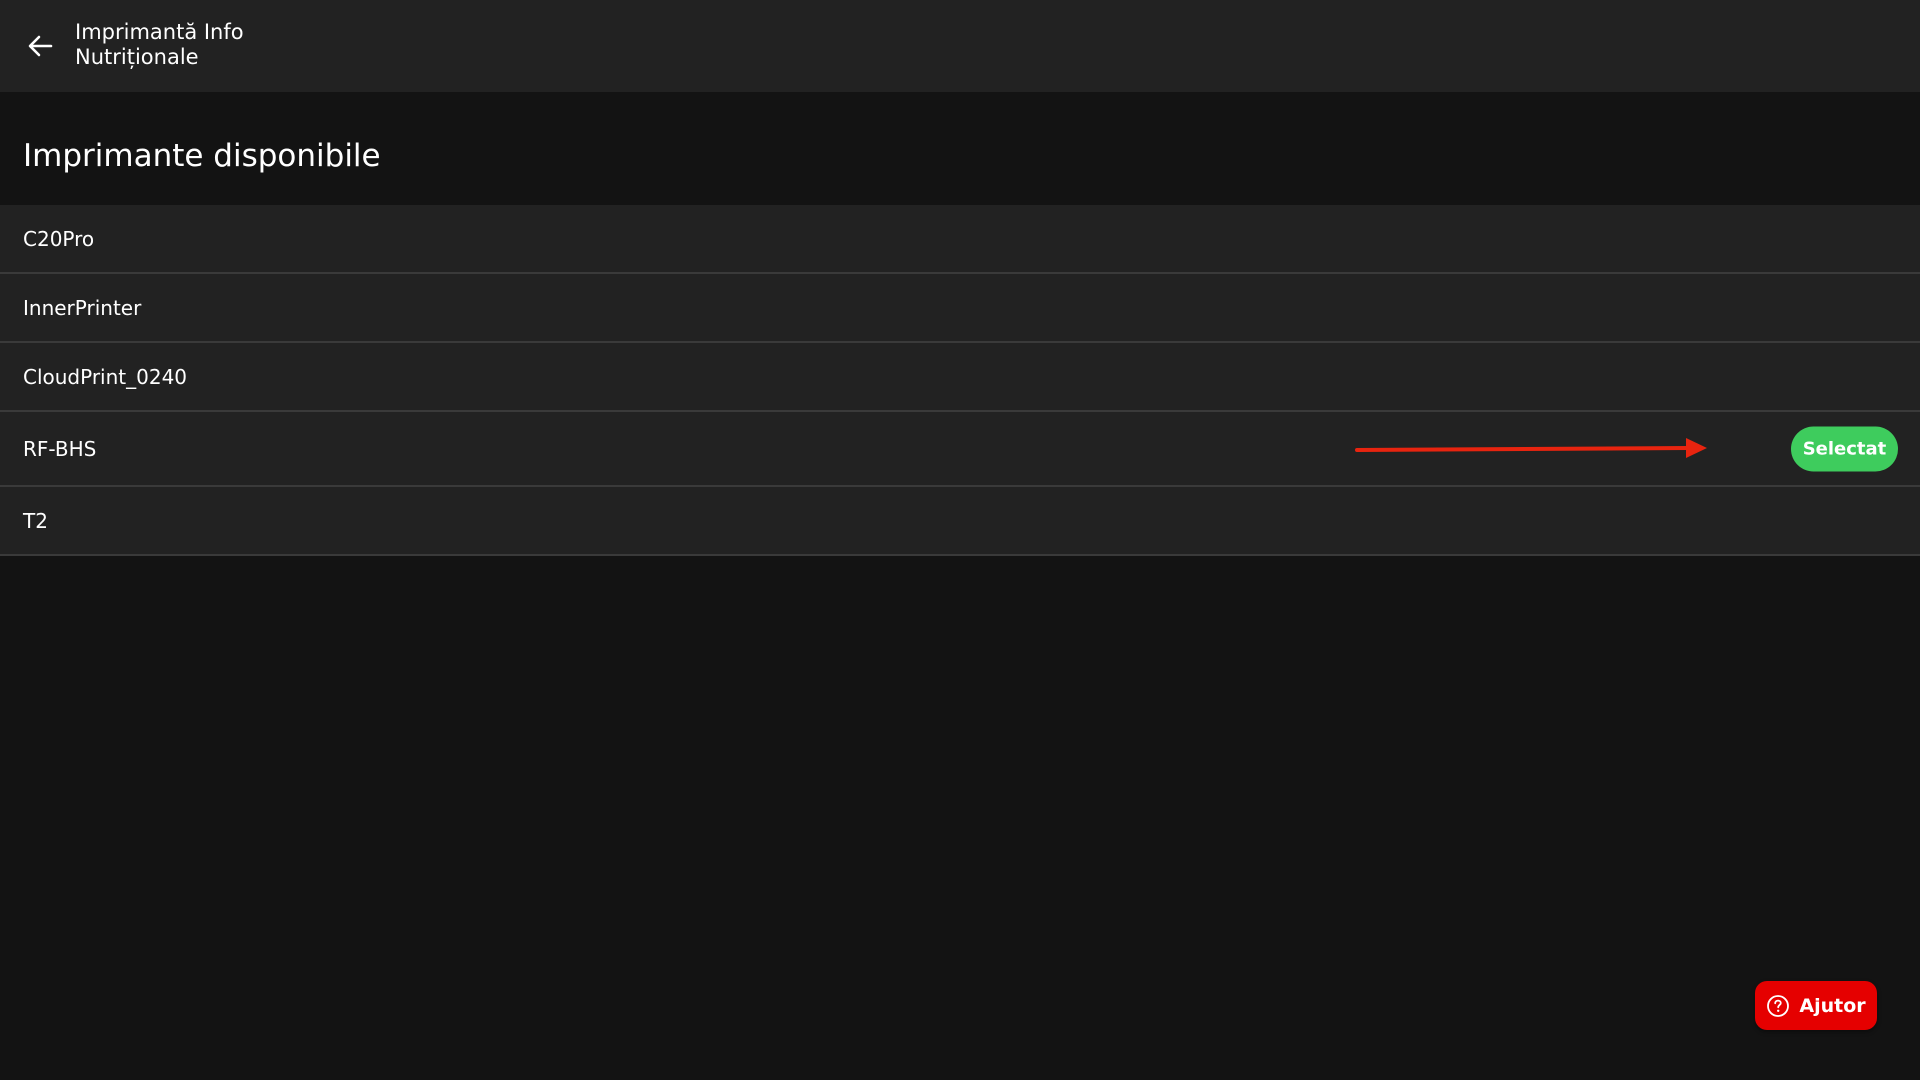 This screenshot has height=1080, width=1920. Describe the element at coordinates (35, 520) in the screenshot. I see `printer-name: T2` at that location.